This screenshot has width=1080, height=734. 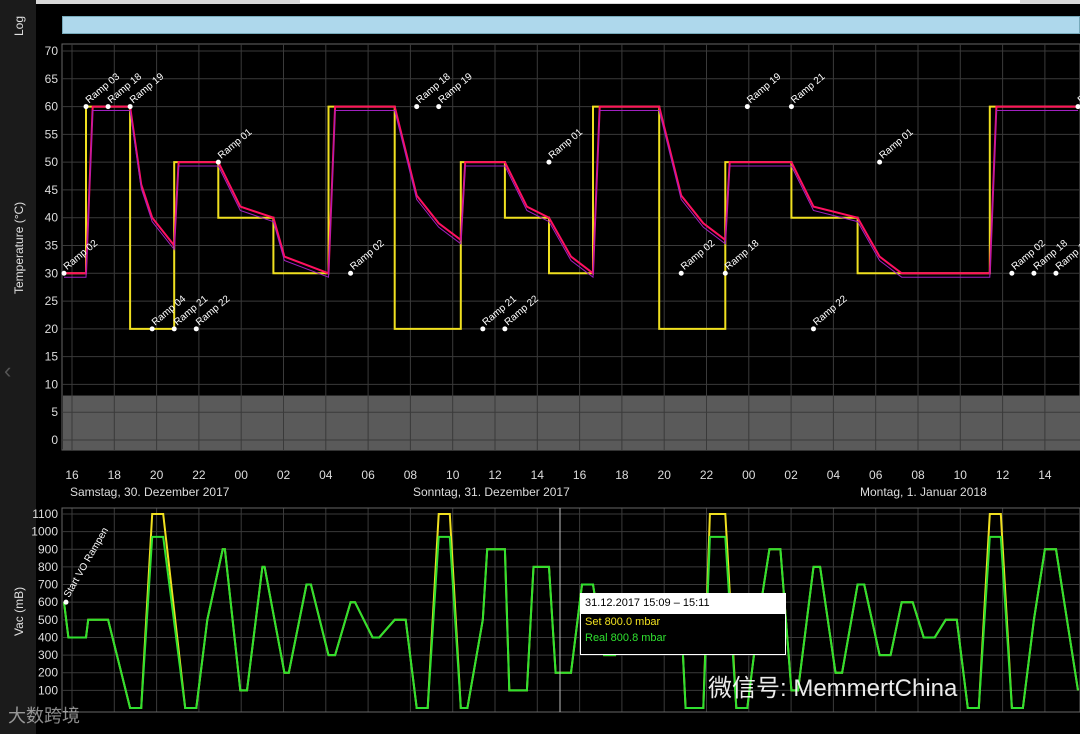 What do you see at coordinates (48, 655) in the screenshot?
I see `vac-tick-label: 300` at bounding box center [48, 655].